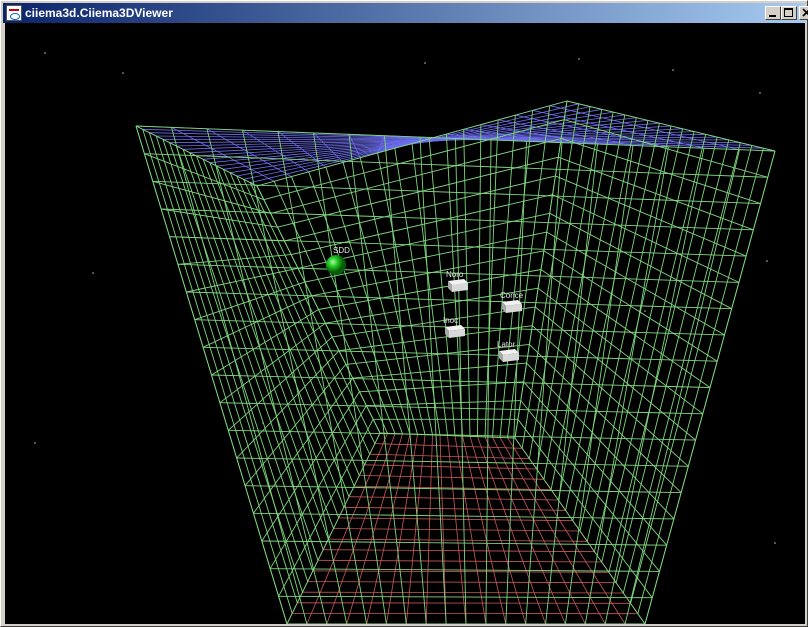 This screenshot has width=808, height=627. Describe the element at coordinates (99, 13) in the screenshot. I see `window-title: ciiema3d.Ciiema3DViewer` at that location.